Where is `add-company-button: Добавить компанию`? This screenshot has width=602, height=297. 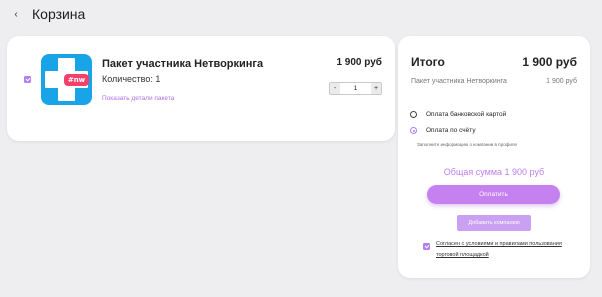
add-company-button: Добавить компанию is located at coordinates (494, 223).